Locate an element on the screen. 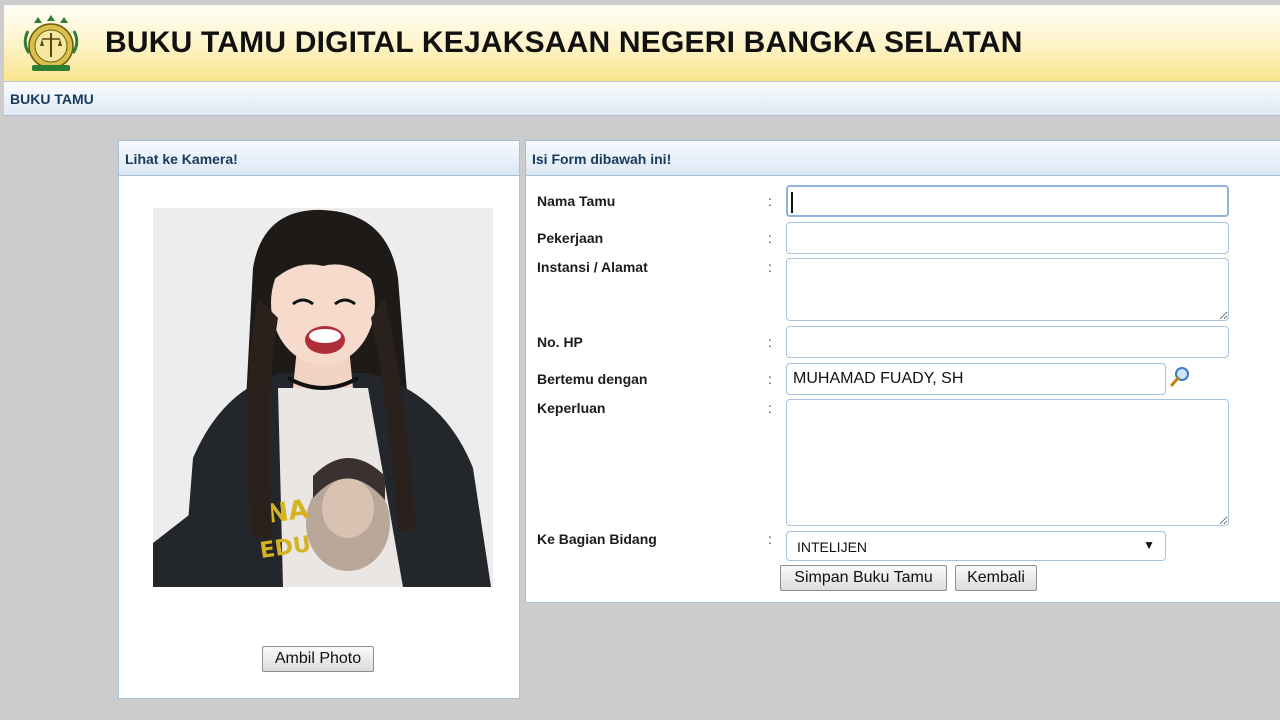 Image resolution: width=1280 pixels, height=720 pixels. back-button: Kembali is located at coordinates (996, 578).